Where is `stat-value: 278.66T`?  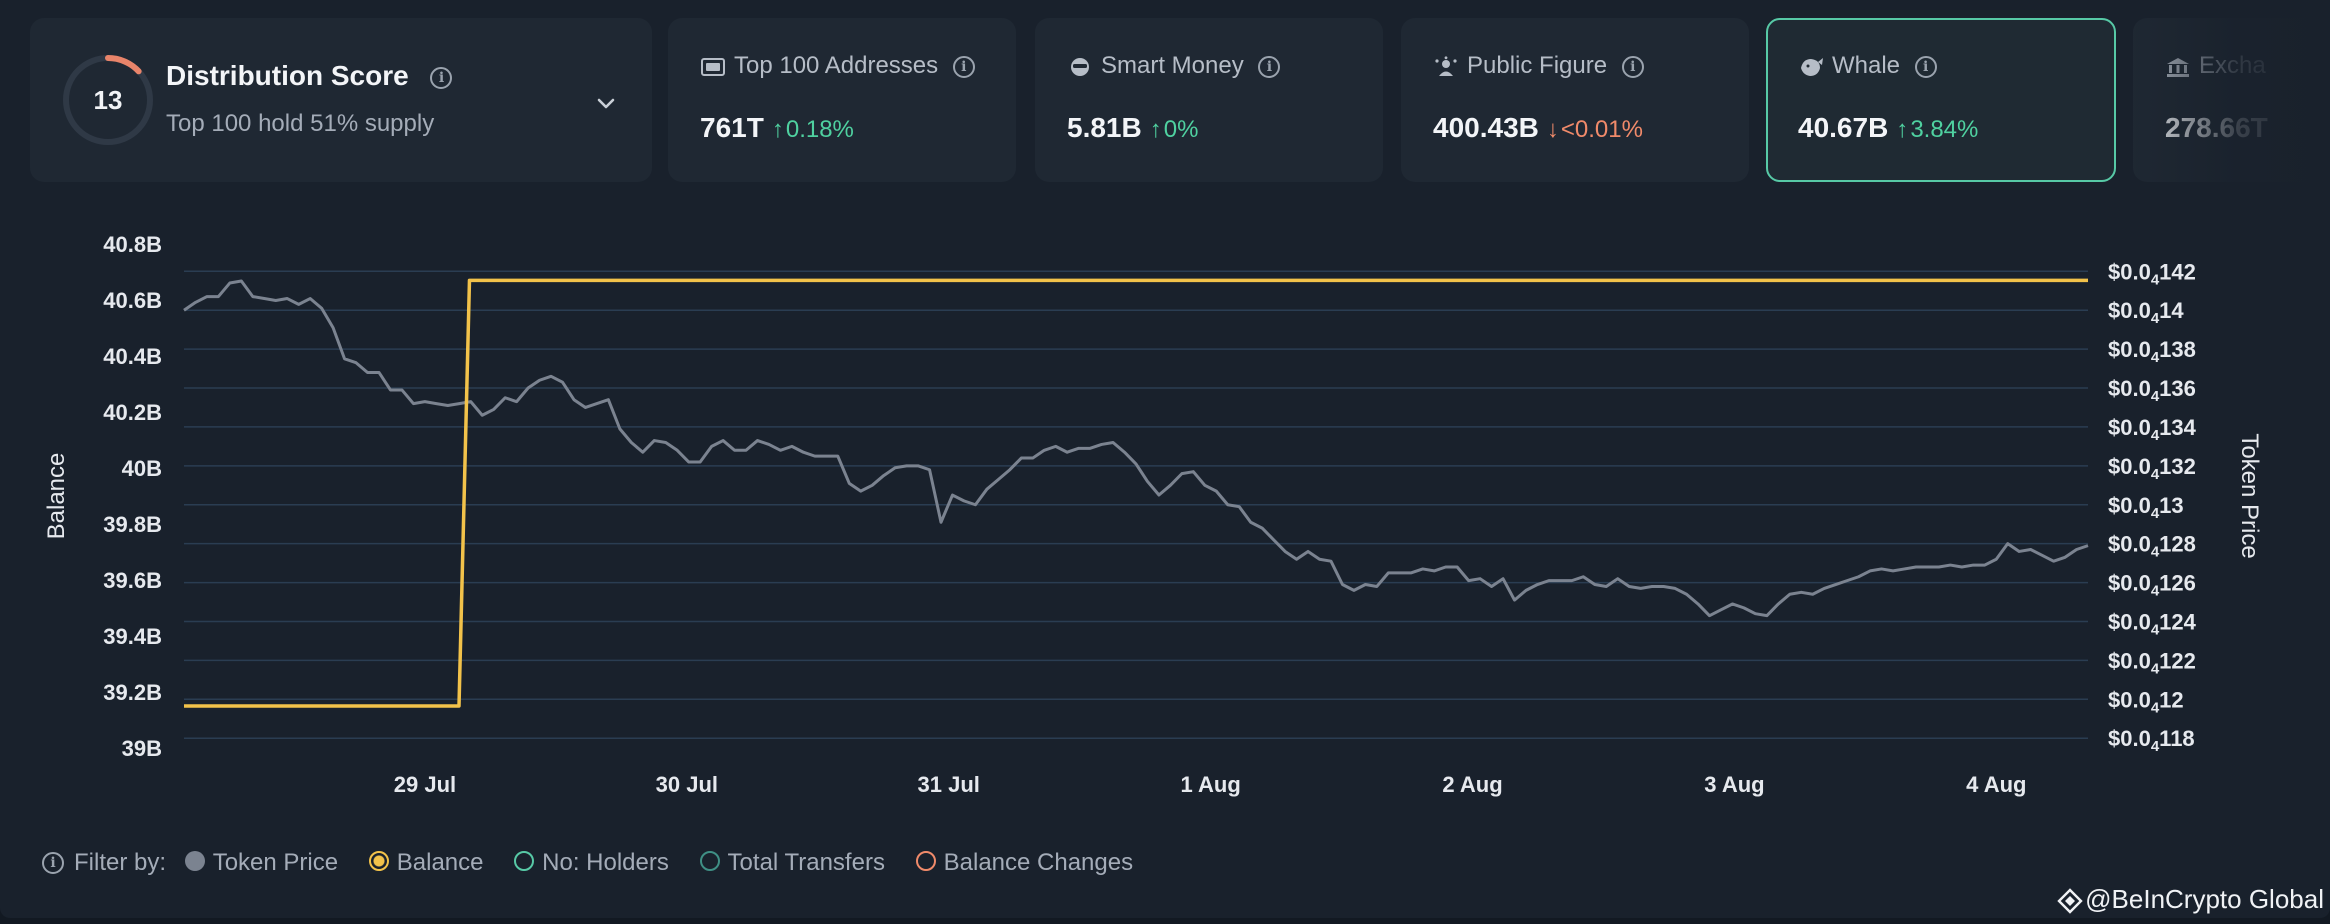
stat-value: 278.66T is located at coordinates (2216, 127).